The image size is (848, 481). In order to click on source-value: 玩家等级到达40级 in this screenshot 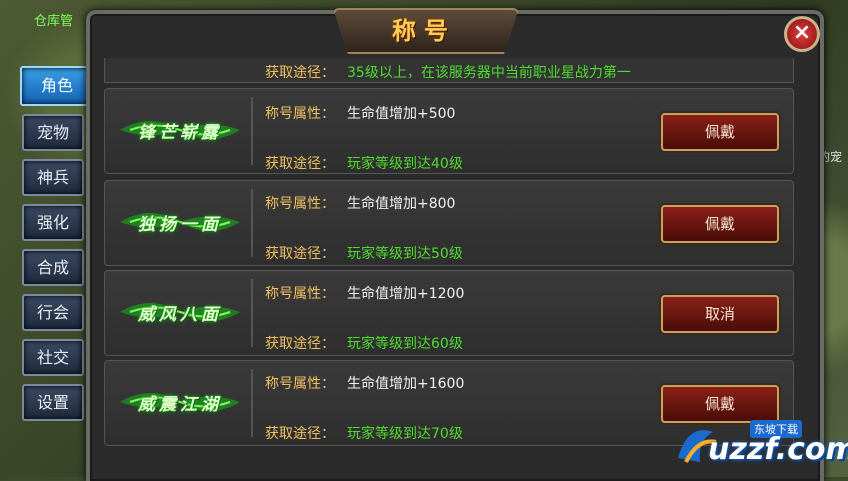, I will do `click(405, 164)`.